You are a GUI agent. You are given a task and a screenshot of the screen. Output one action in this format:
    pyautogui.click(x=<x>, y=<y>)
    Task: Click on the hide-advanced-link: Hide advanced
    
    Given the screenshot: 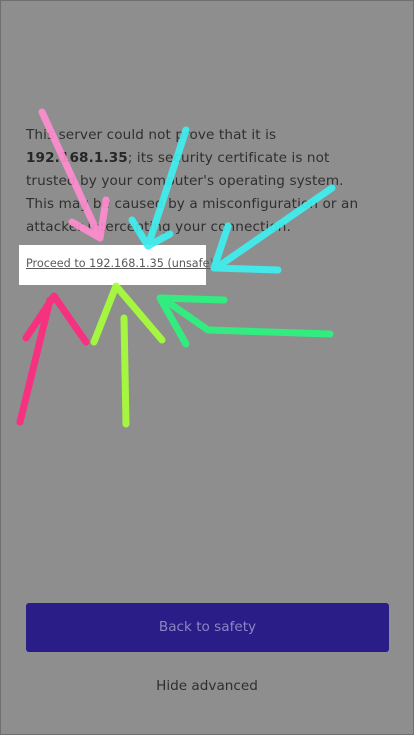 What is the action you would take?
    pyautogui.click(x=207, y=686)
    